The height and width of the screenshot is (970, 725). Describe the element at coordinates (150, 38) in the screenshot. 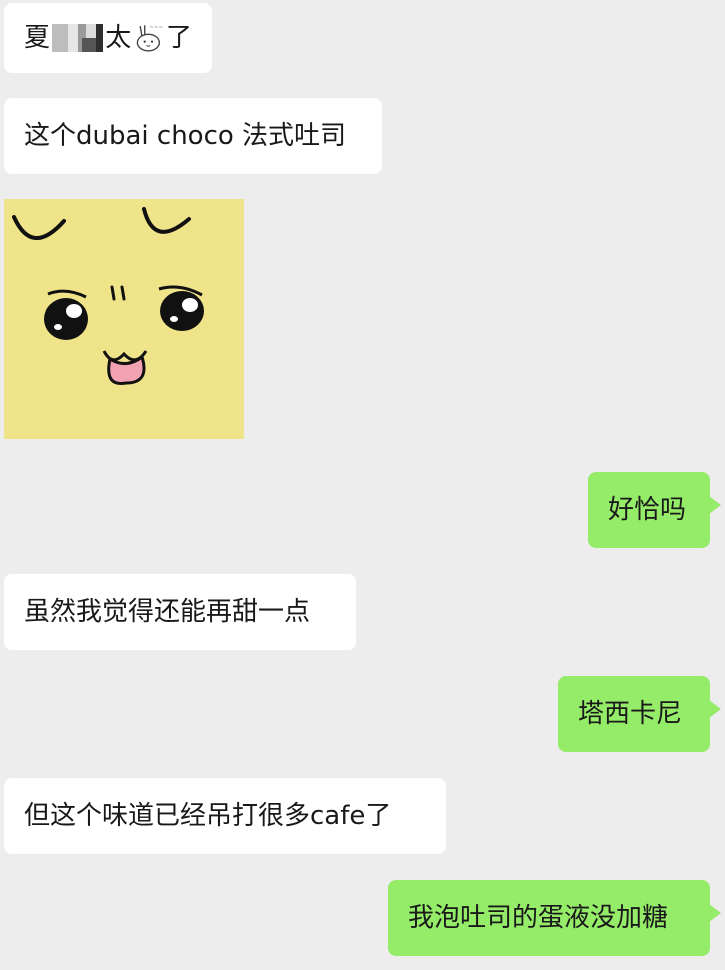

I see `peace-bunny-sticker-icon: ~~~` at that location.